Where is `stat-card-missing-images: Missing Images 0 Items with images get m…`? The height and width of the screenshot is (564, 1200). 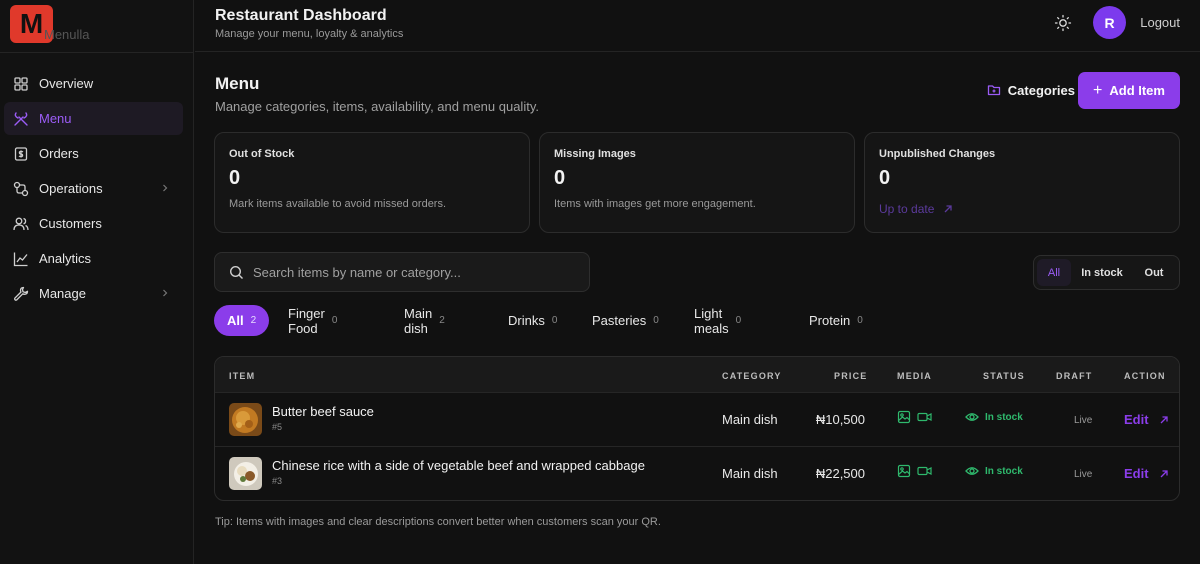
stat-card-missing-images: Missing Images 0 Items with images get m… is located at coordinates (697, 182).